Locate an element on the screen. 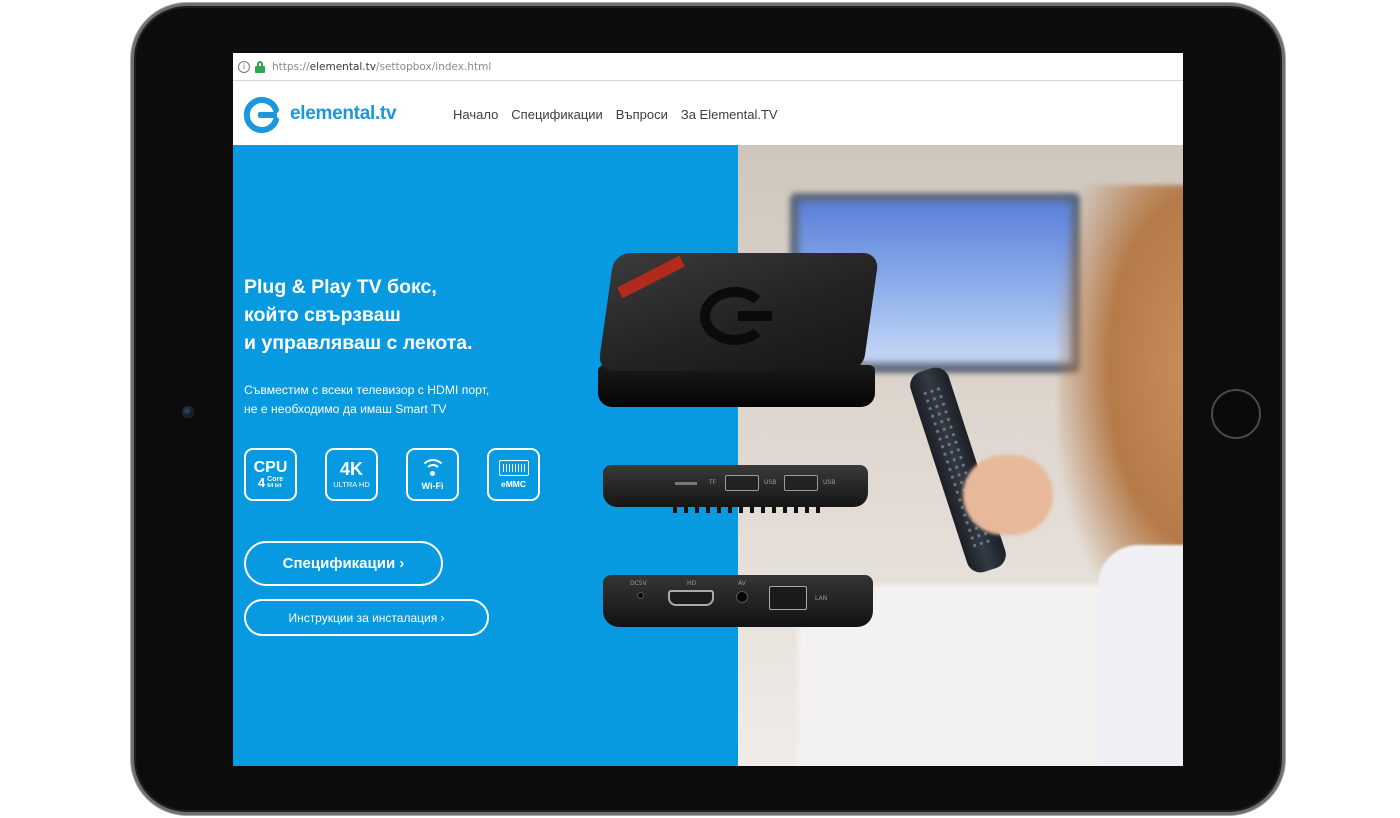 The width and height of the screenshot is (1400, 818). port-label-lan: LAN is located at coordinates (821, 598).